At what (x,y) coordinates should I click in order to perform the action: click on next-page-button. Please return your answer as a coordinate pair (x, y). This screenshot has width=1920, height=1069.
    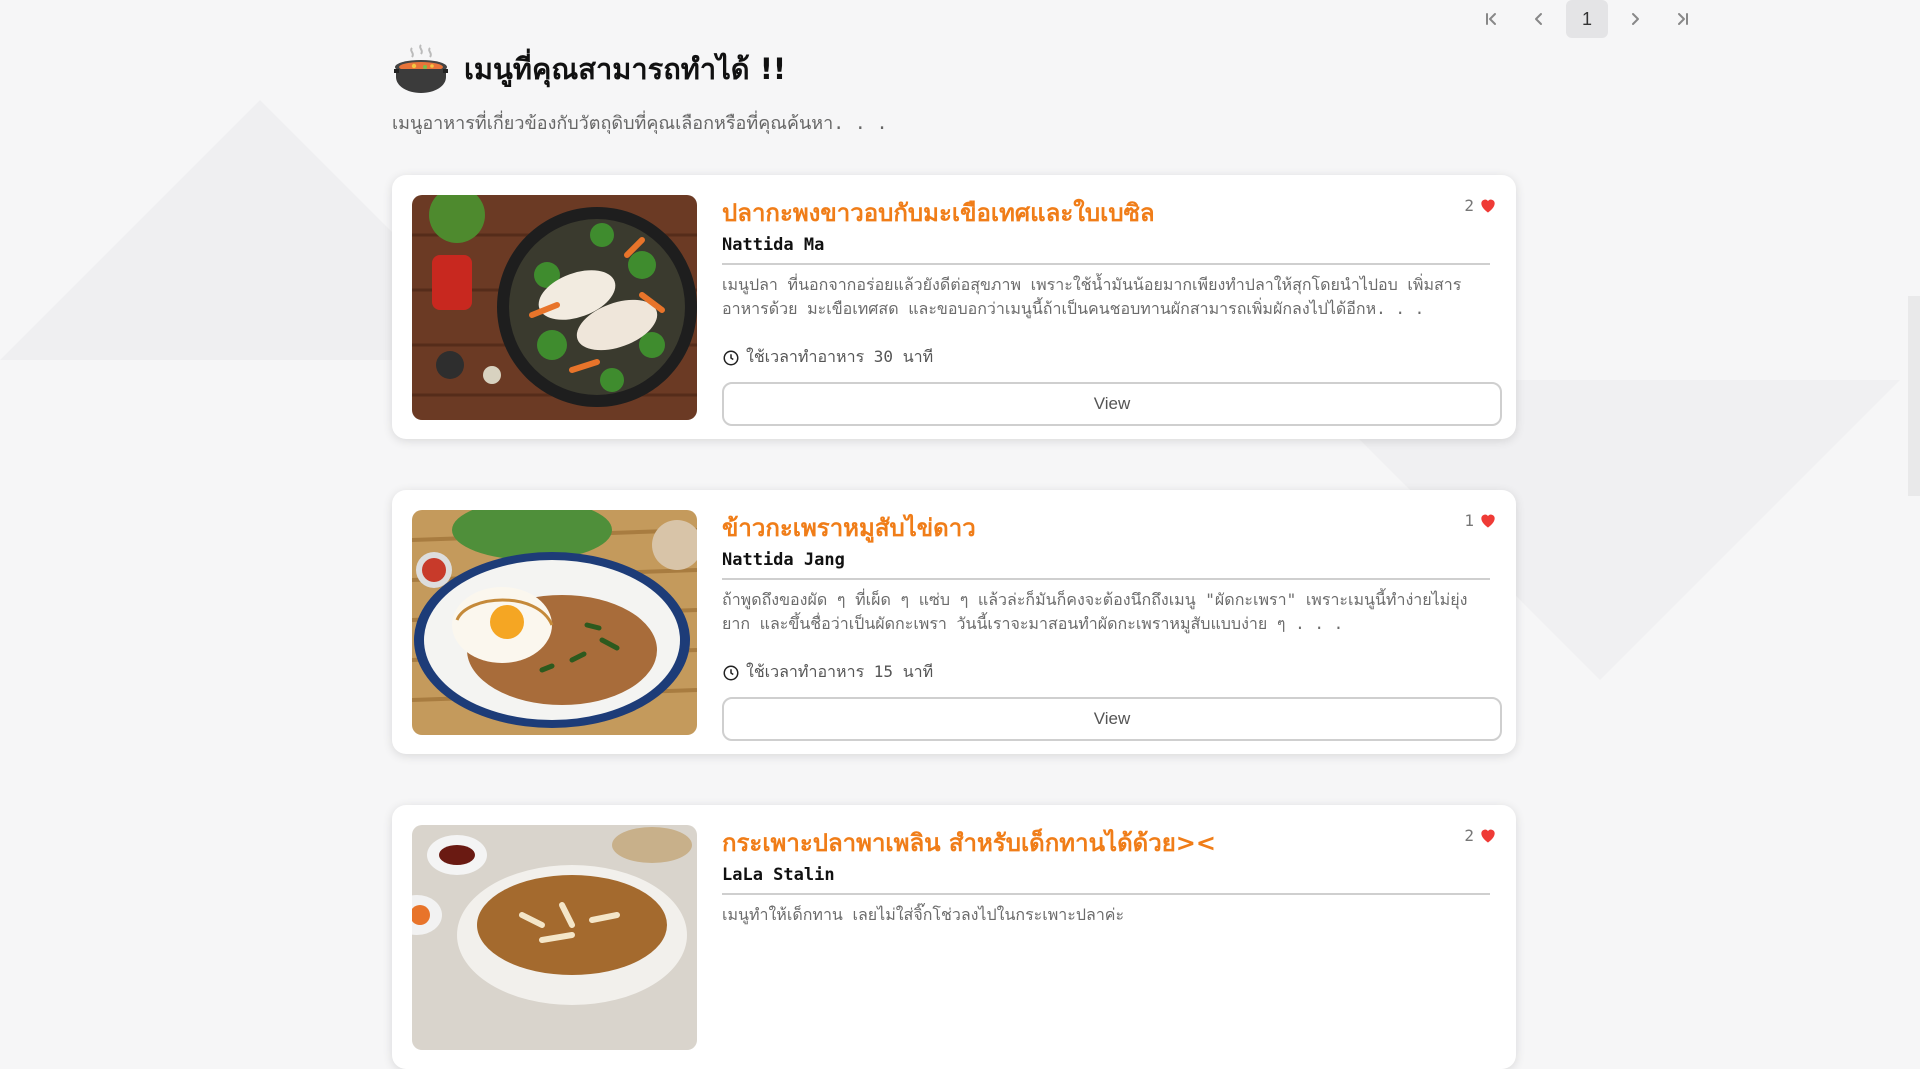
    Looking at the image, I should click on (1635, 19).